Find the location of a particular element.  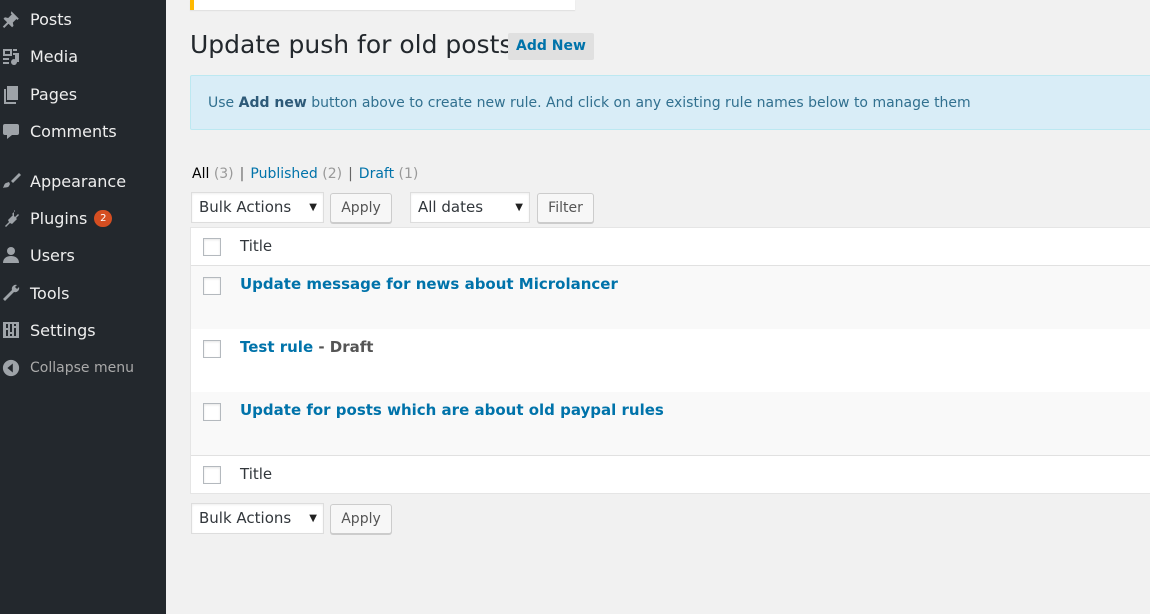

collapse-menu-button: Collapse menu is located at coordinates (83, 368).